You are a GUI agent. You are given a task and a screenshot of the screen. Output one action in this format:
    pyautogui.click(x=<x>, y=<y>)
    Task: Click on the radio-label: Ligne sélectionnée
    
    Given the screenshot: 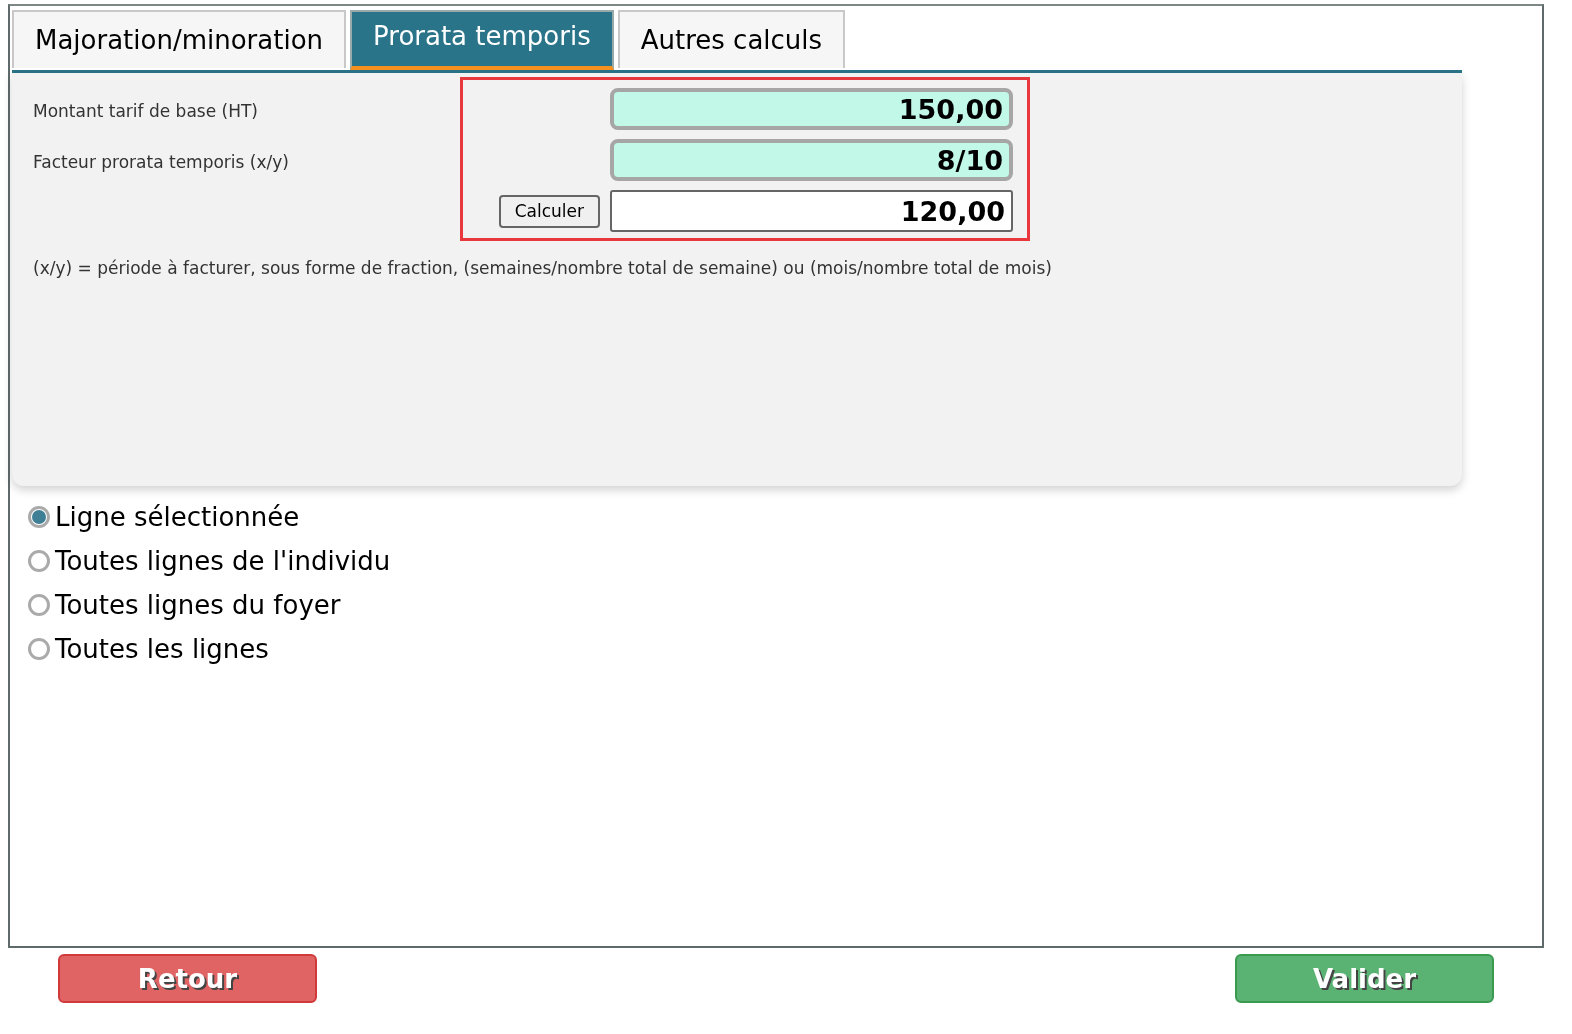 What is the action you would take?
    pyautogui.click(x=177, y=517)
    